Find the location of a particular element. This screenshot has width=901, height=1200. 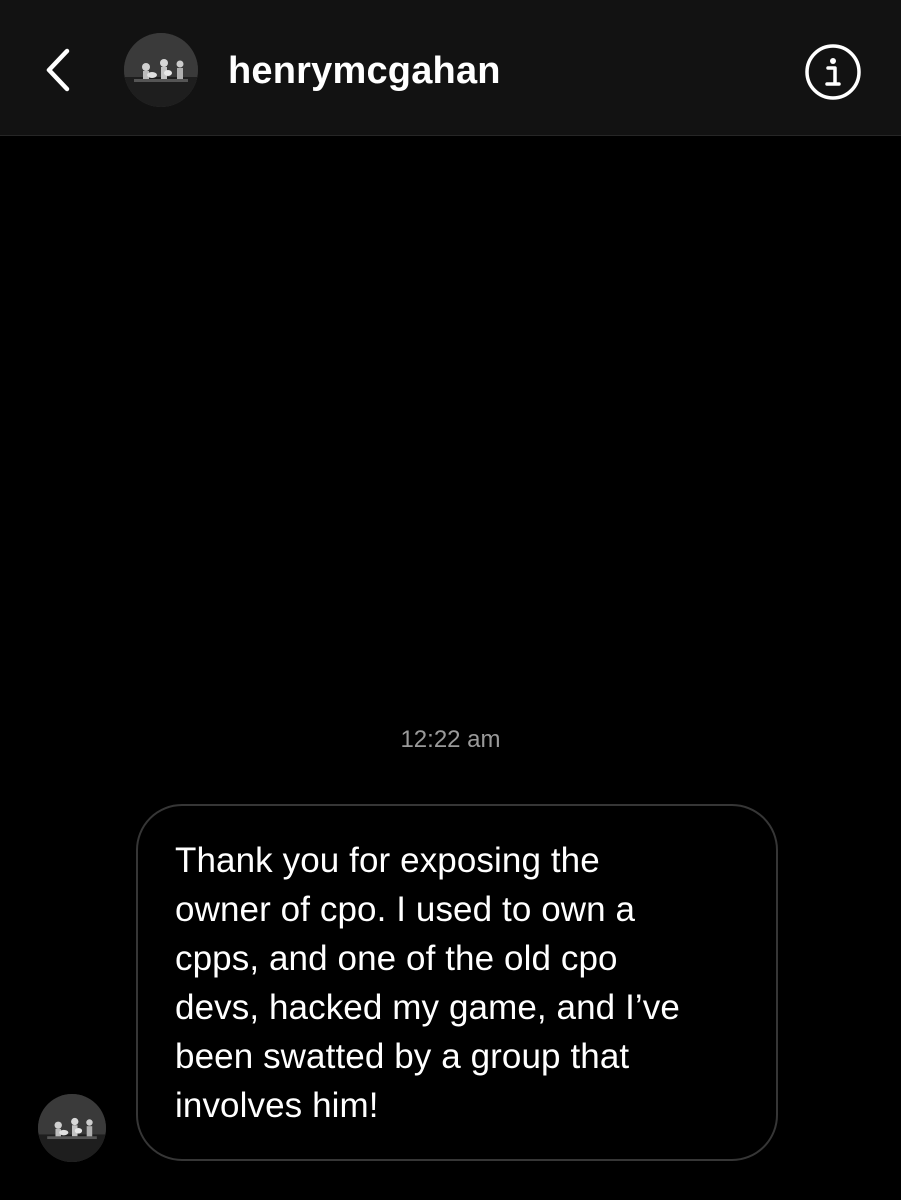

avatar is located at coordinates (161, 70).